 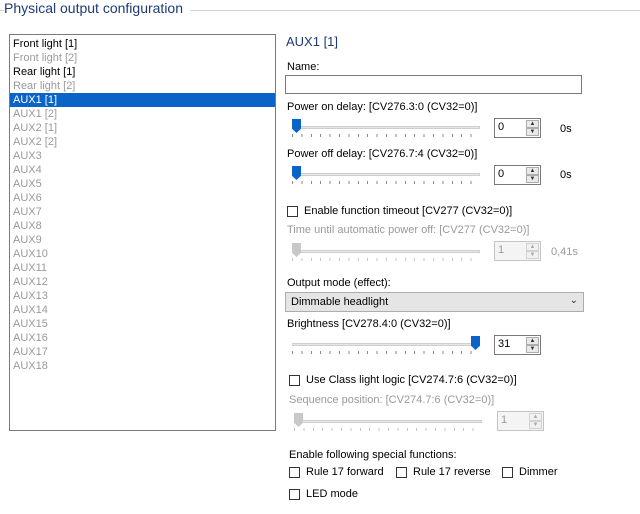 What do you see at coordinates (142, 226) in the screenshot?
I see `list-item: AUX8` at bounding box center [142, 226].